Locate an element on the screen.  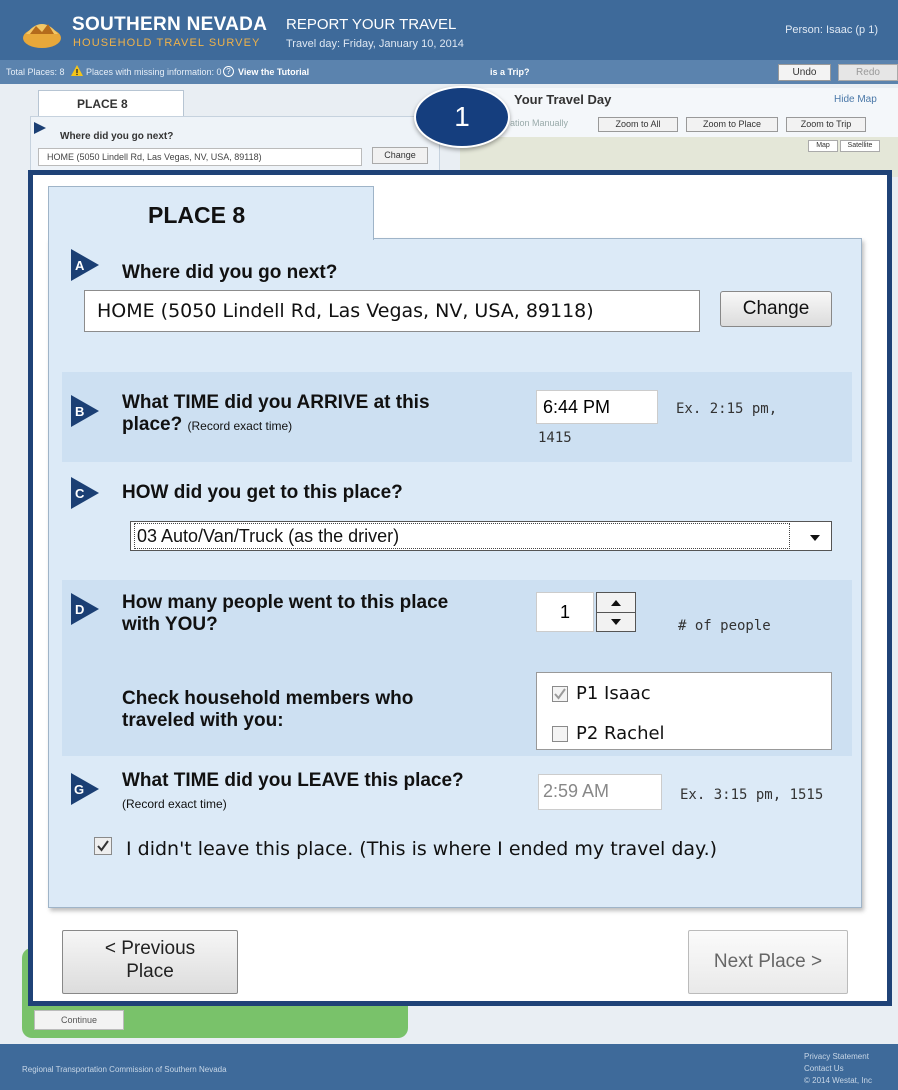
increment-icon is located at coordinates (616, 602).